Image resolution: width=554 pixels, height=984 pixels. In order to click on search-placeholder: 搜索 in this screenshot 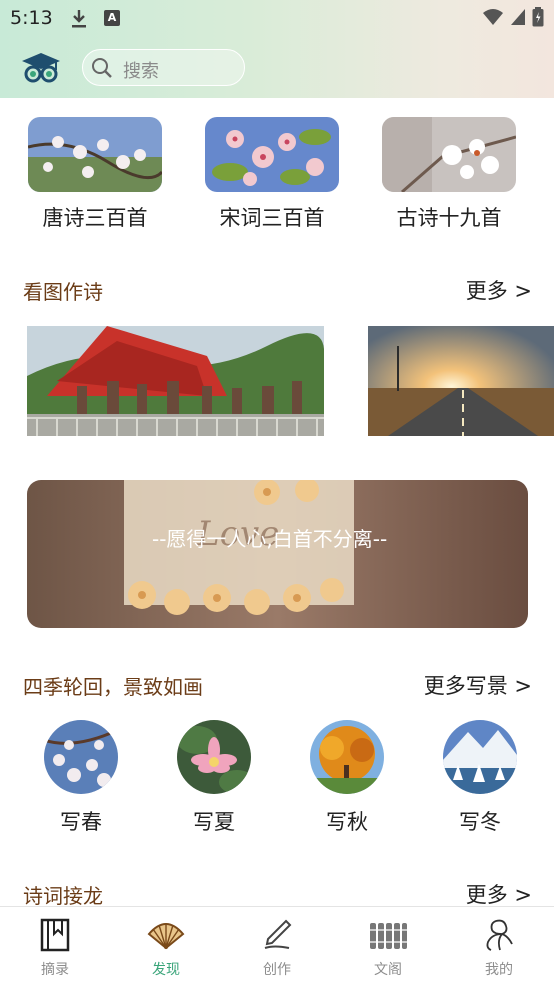, I will do `click(141, 71)`.